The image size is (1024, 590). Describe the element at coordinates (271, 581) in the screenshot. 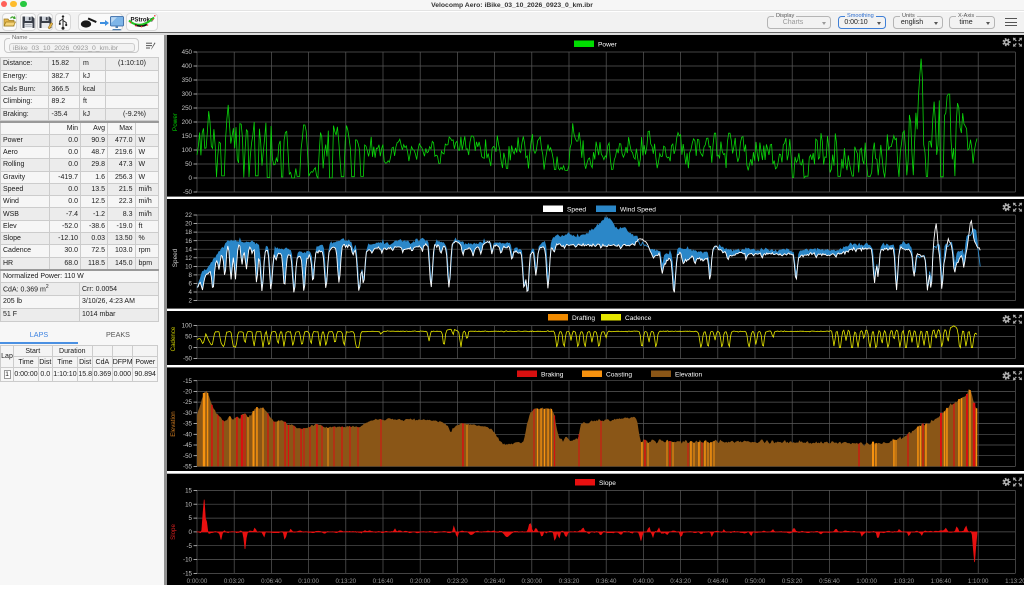

I see `svg-text: 0:06:40` at that location.